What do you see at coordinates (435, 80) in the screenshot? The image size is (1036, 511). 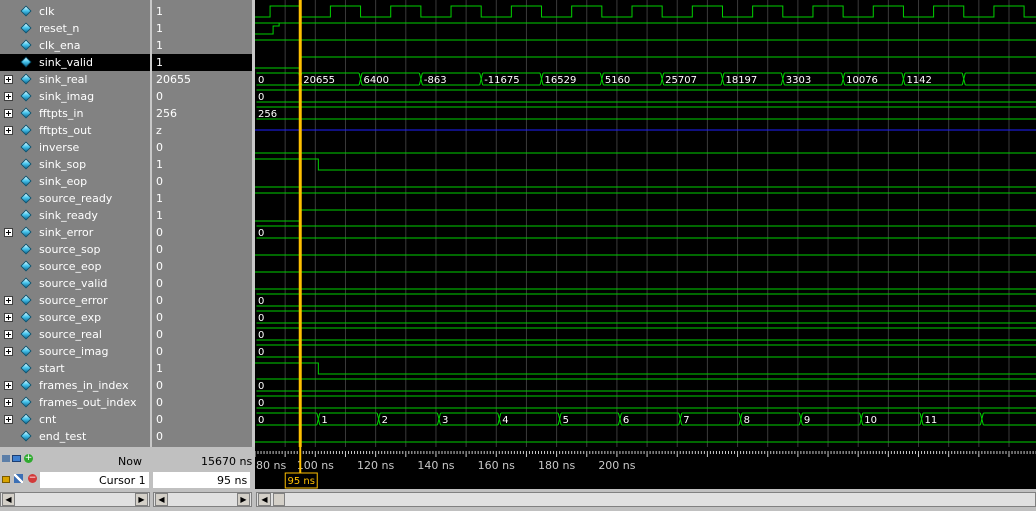 I see `bus-value-label: -863` at bounding box center [435, 80].